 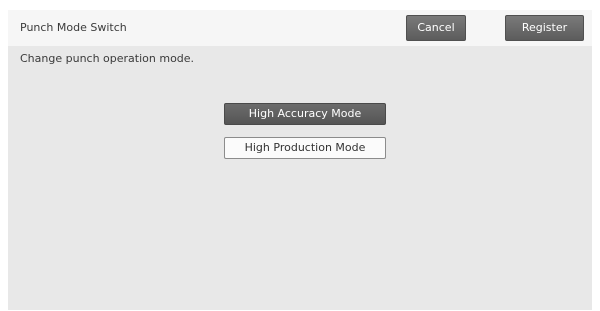 What do you see at coordinates (305, 114) in the screenshot?
I see `high-accuracy-mode-button: High Accuracy Mode` at bounding box center [305, 114].